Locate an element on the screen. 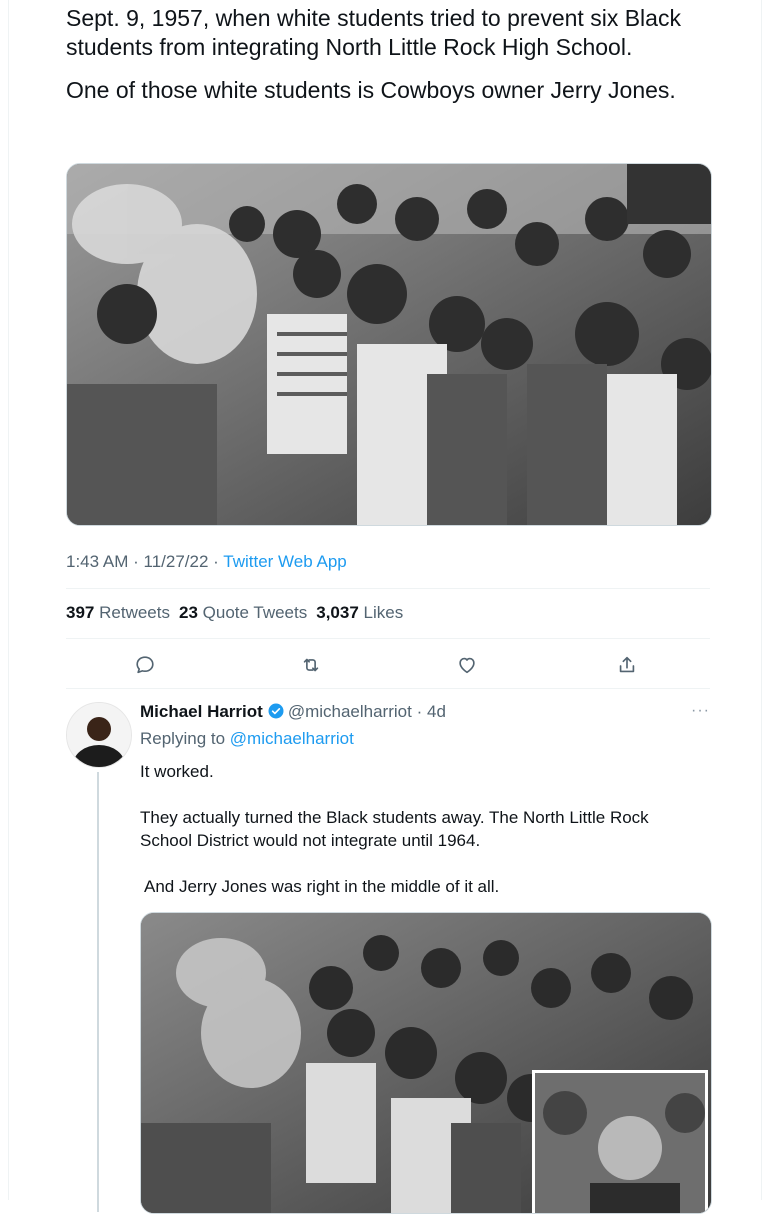 The image size is (766, 1214). tweet-date: 11/27/22 is located at coordinates (176, 561).